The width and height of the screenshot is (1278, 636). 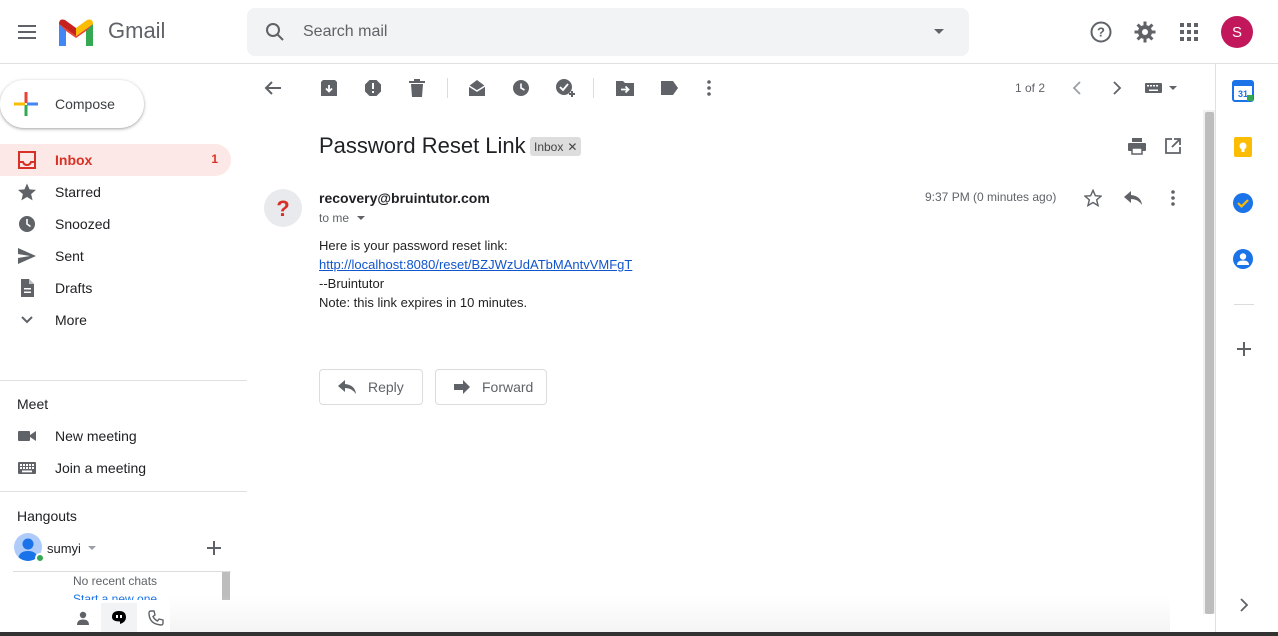 I want to click on archive-icon, so click(x=329, y=88).